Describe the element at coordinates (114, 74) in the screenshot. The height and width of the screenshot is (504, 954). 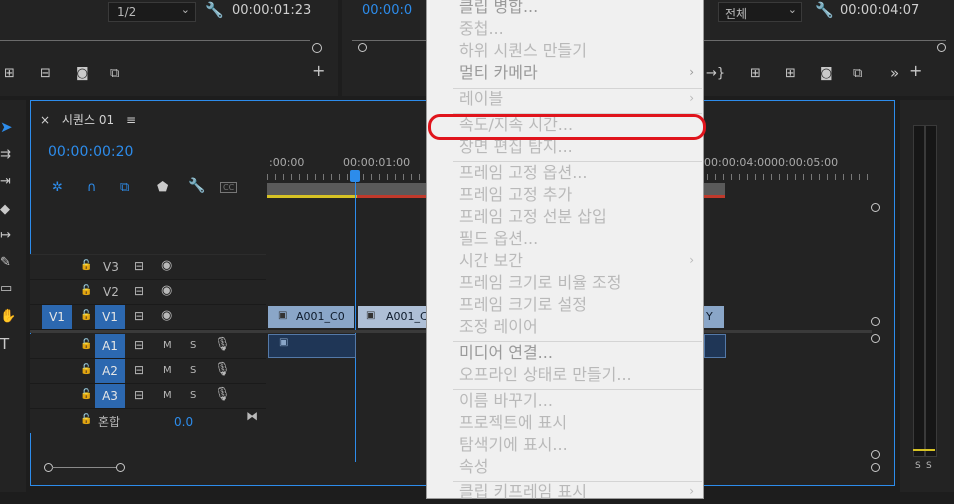
I see `export-frame-icon: ⧉` at that location.